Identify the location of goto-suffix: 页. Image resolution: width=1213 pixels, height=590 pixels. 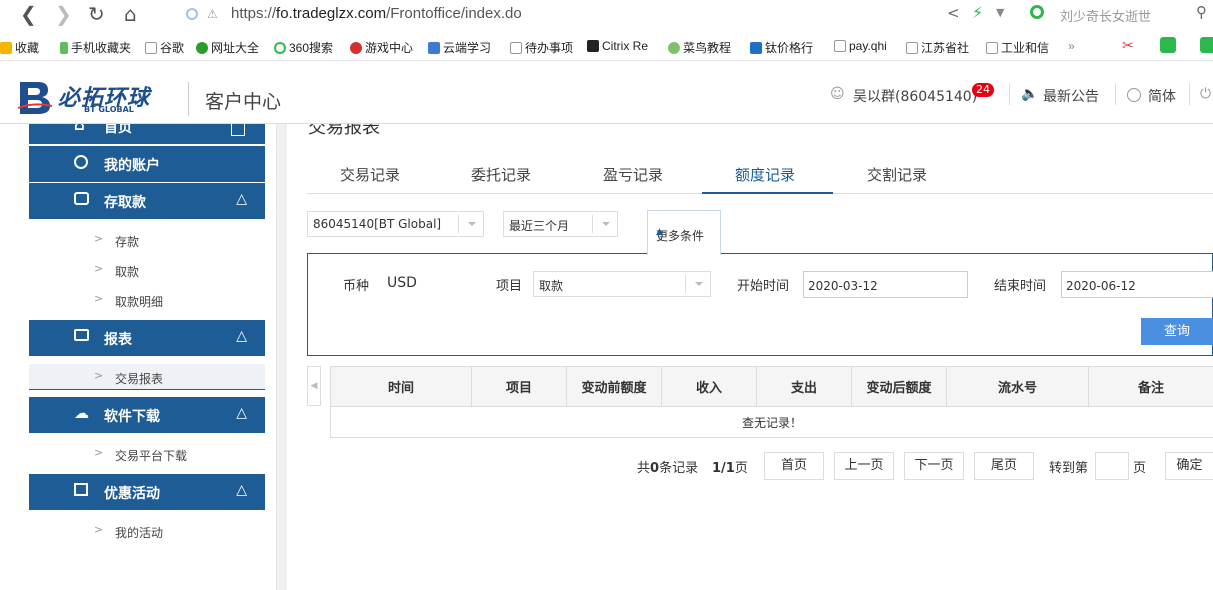
(1140, 468).